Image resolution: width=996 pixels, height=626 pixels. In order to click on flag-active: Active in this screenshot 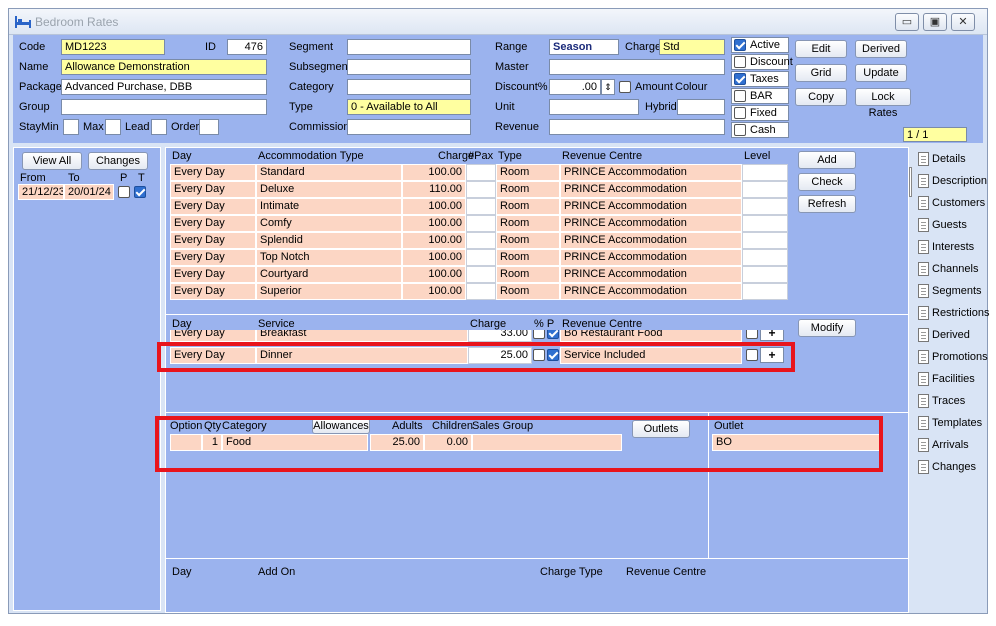, I will do `click(760, 45)`.